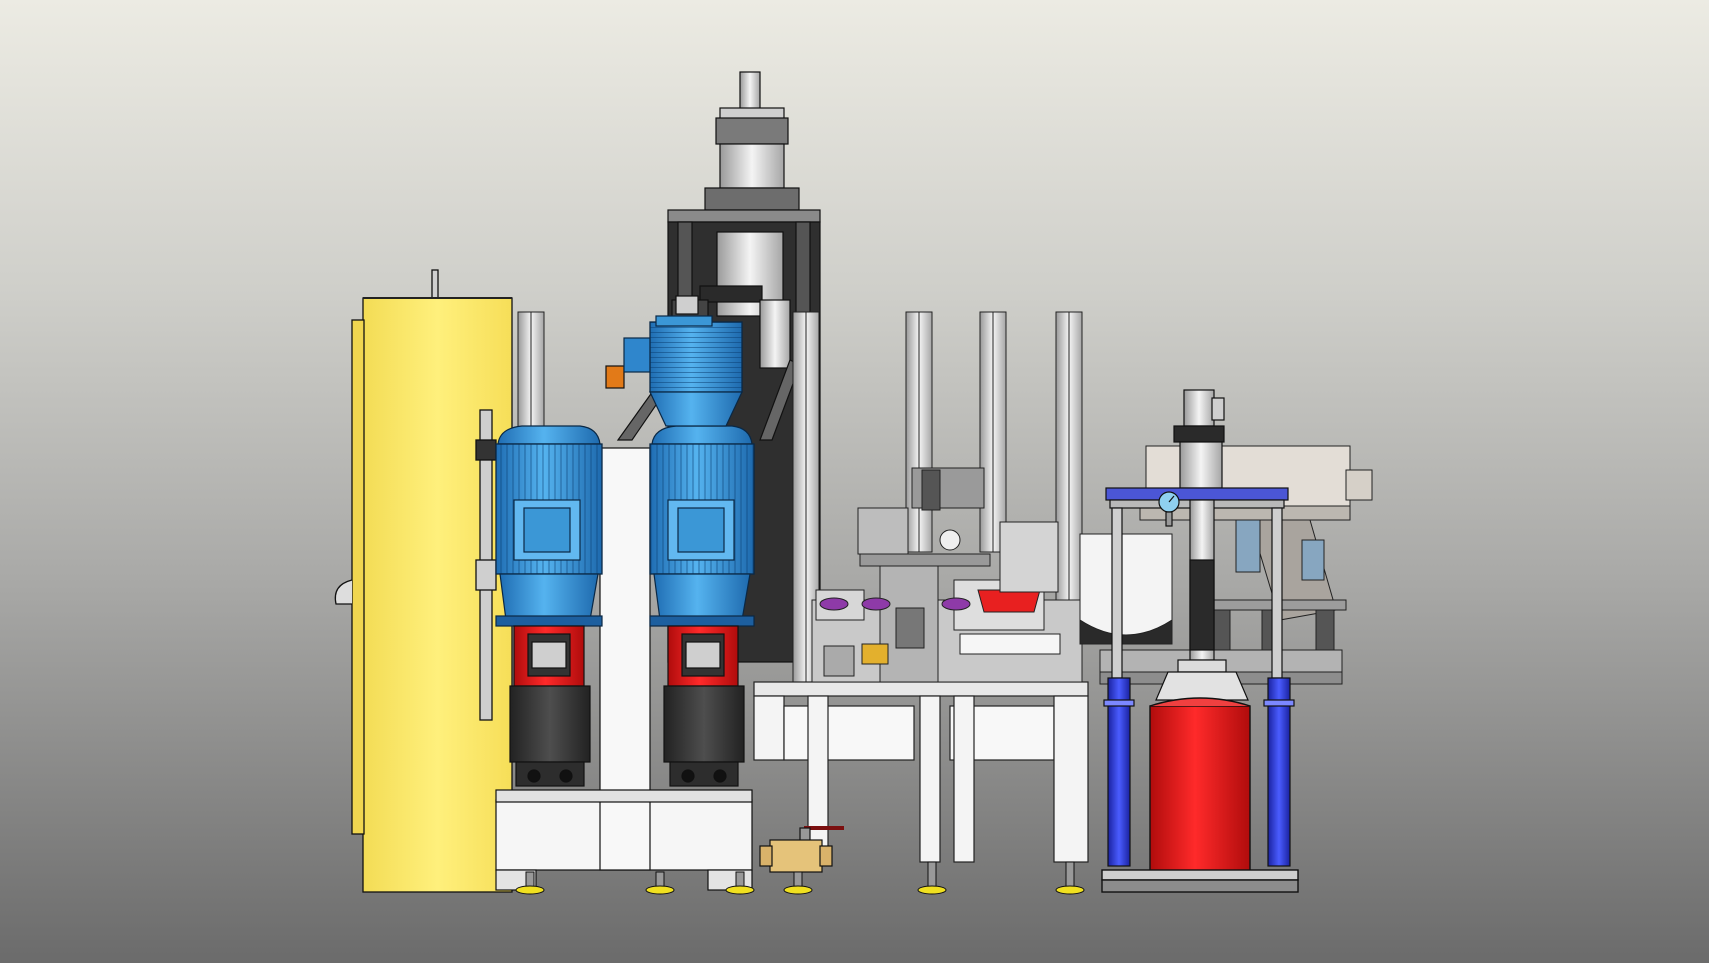 The height and width of the screenshot is (963, 1709). I want to click on tooling-area, so click(947, 575).